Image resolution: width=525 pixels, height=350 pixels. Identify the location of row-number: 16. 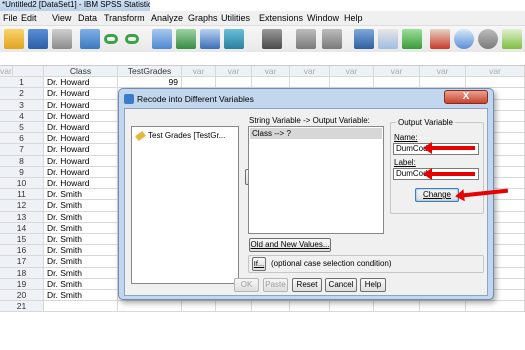
(22, 251).